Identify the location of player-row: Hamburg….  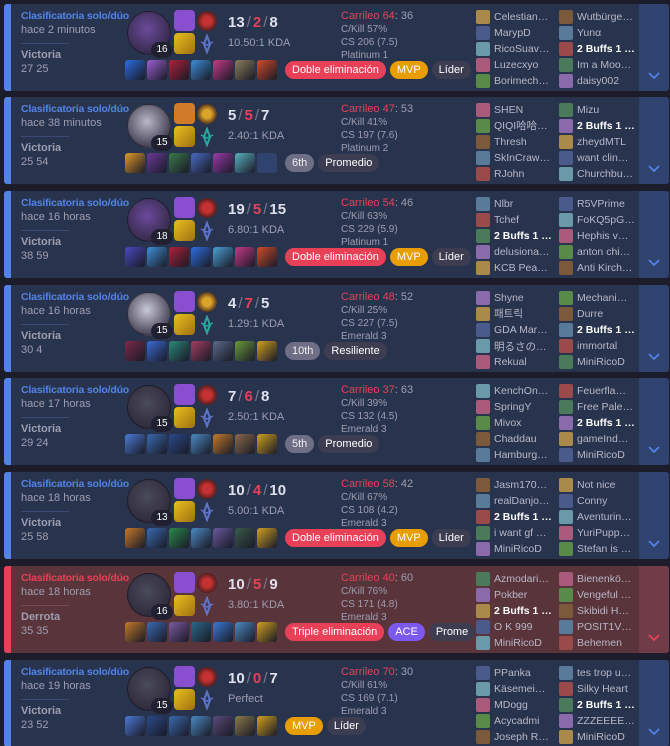
(515, 455).